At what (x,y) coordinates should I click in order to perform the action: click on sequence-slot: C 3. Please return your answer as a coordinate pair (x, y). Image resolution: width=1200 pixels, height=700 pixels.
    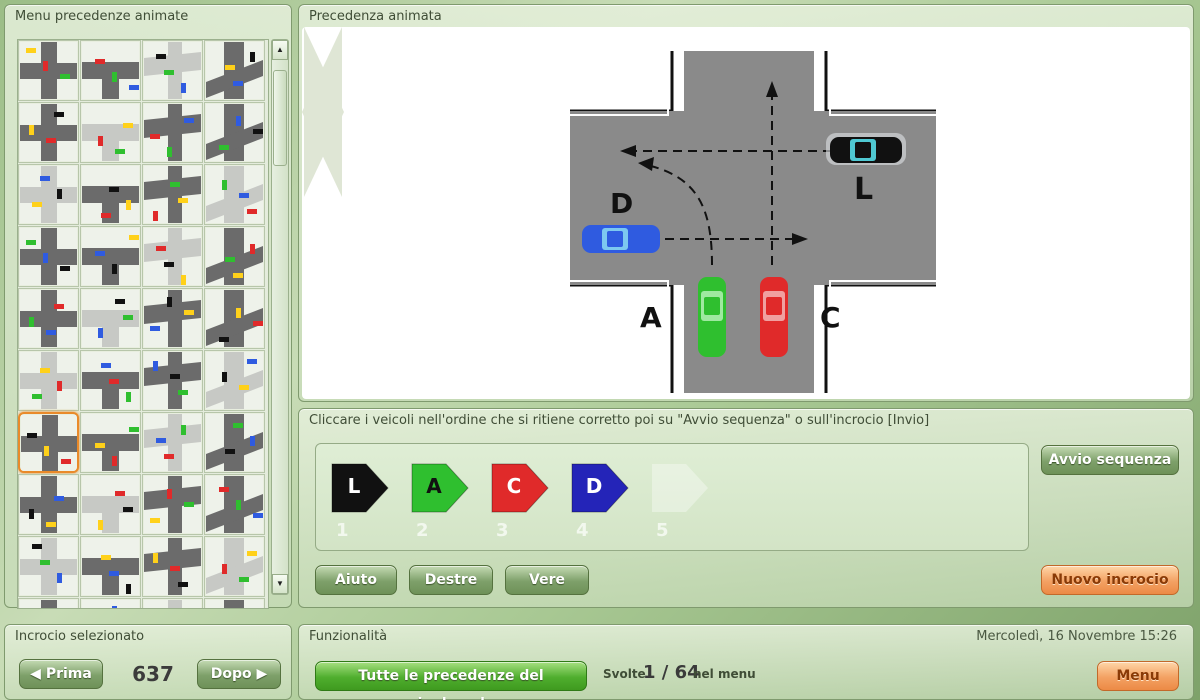
    Looking at the image, I should click on (522, 499).